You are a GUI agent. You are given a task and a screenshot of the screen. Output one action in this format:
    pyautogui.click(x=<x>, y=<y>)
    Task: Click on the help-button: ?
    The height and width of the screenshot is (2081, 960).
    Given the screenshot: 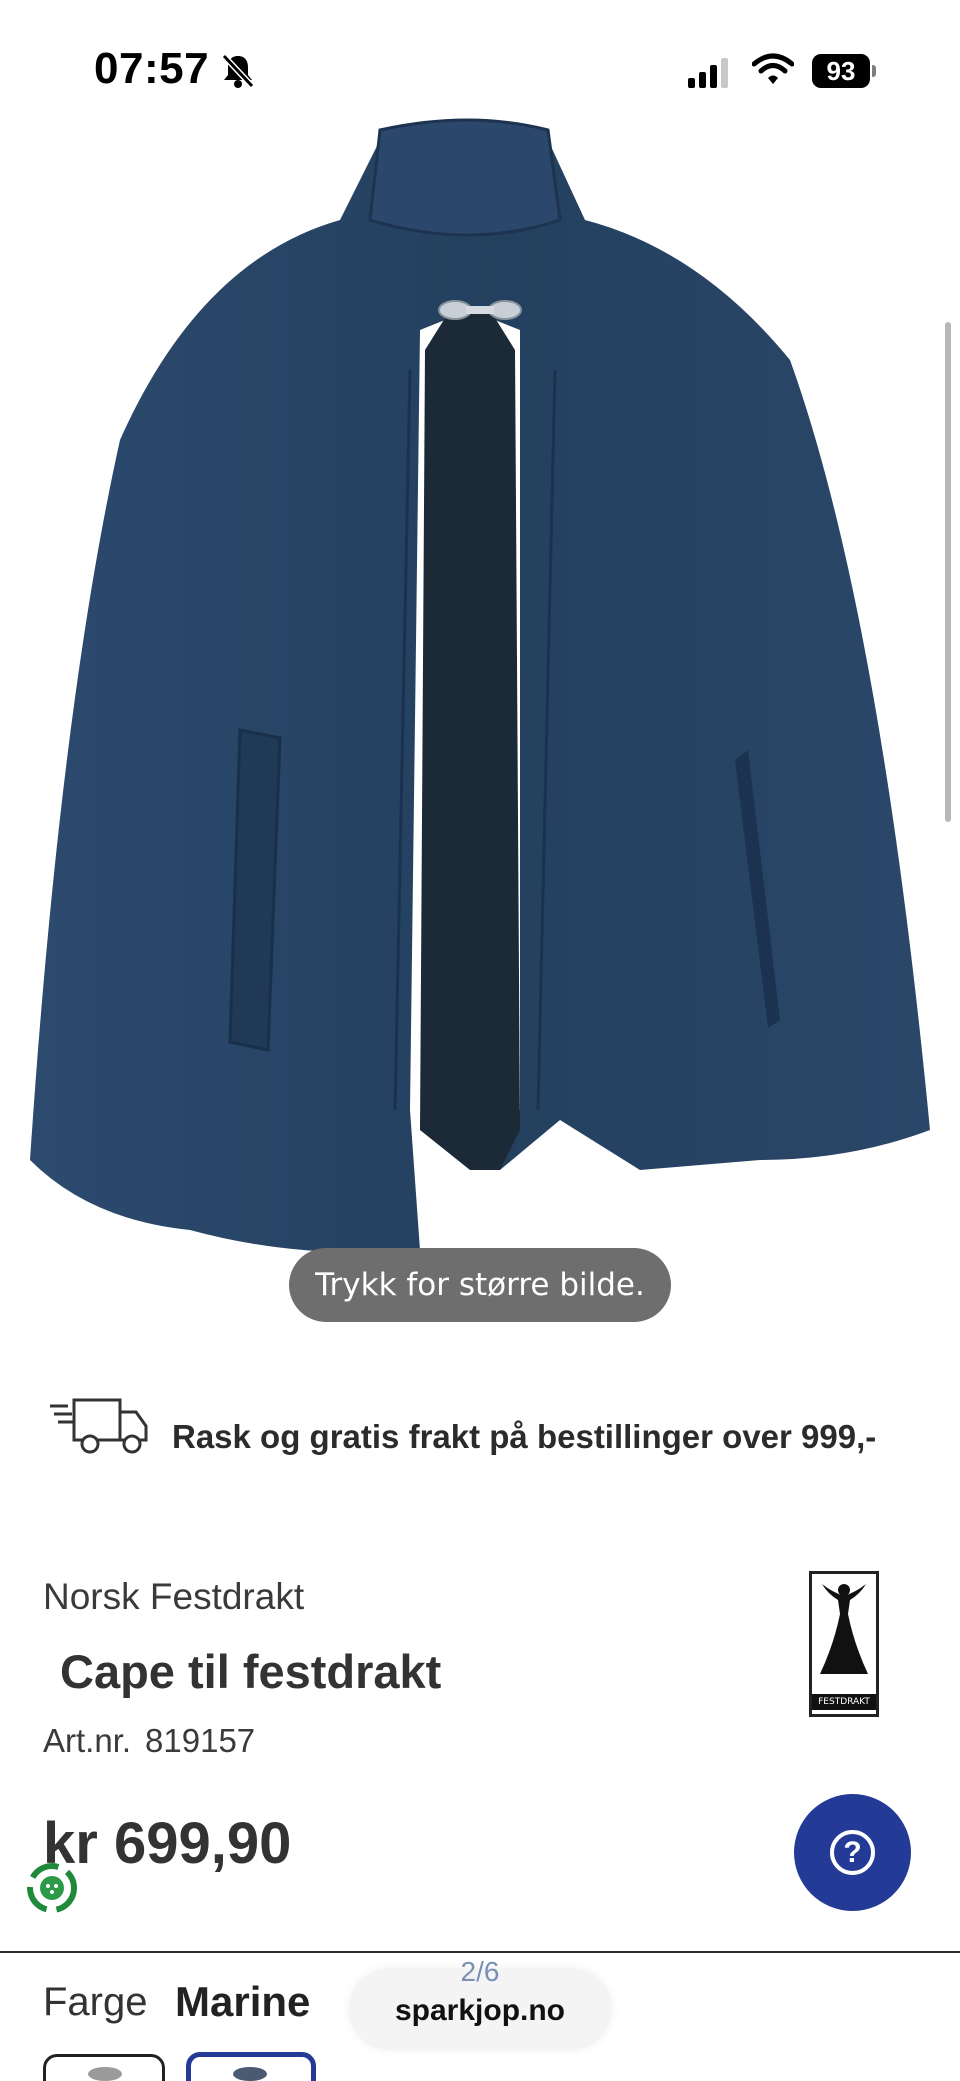 What is the action you would take?
    pyautogui.click(x=852, y=1852)
    